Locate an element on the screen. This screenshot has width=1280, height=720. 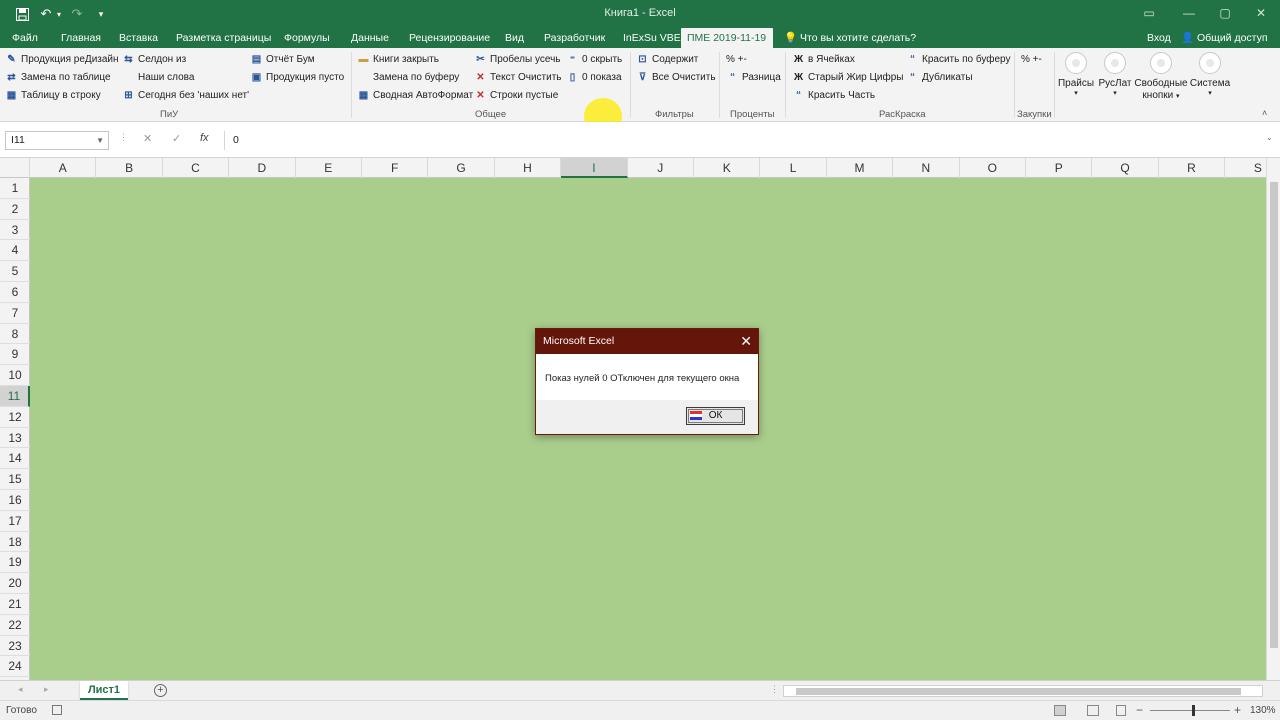
duplicates-button: “ Дубликаты is located at coordinates (939, 77).